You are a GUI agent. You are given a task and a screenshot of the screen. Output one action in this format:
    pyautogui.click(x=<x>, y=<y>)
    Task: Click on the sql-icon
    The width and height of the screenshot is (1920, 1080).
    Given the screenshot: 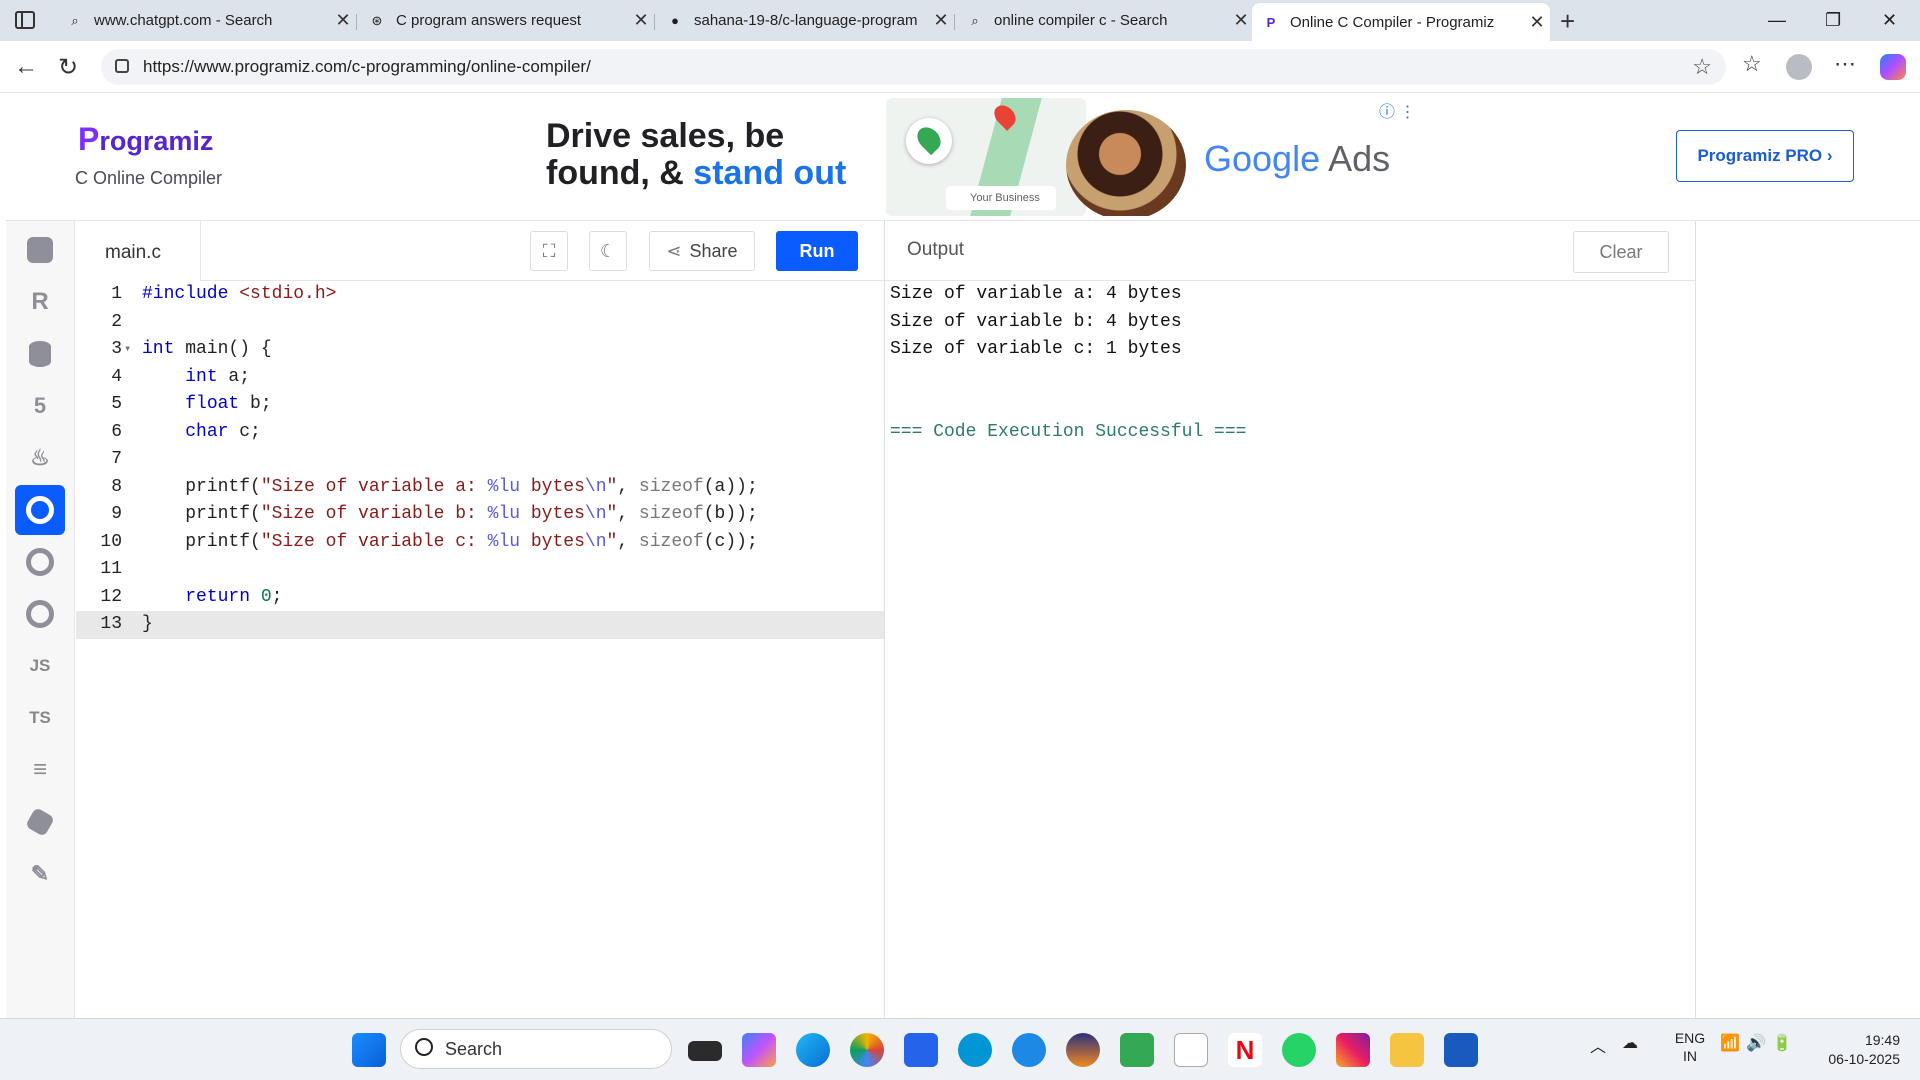 What is the action you would take?
    pyautogui.click(x=40, y=354)
    